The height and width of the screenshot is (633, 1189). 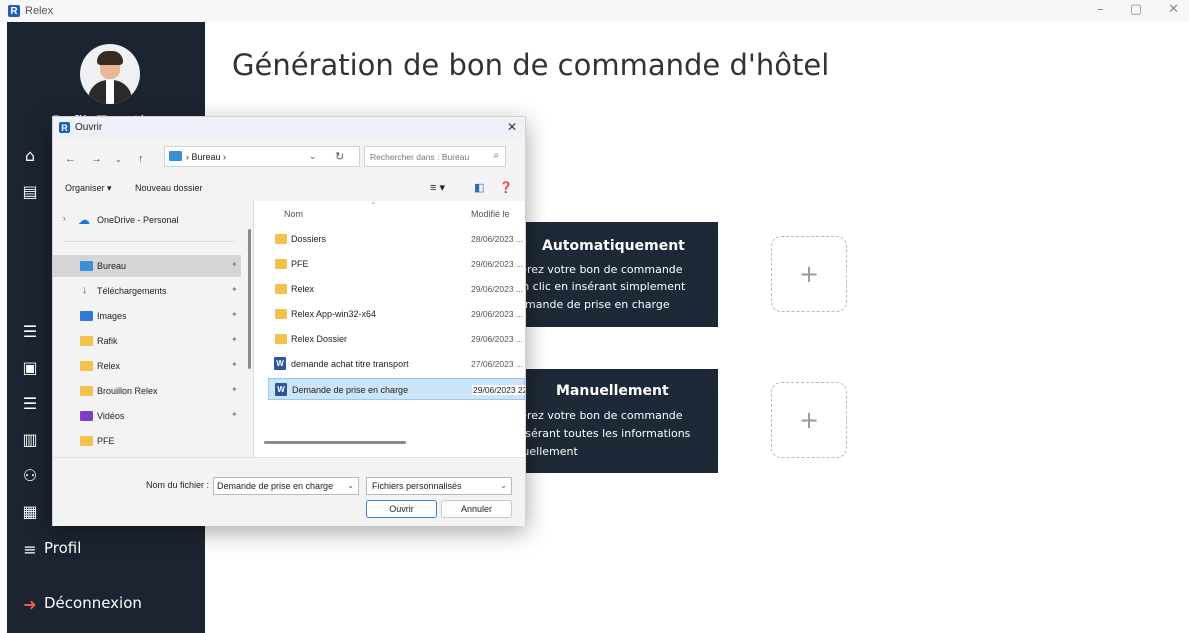 I want to click on document-icon: ▣, so click(x=30, y=367).